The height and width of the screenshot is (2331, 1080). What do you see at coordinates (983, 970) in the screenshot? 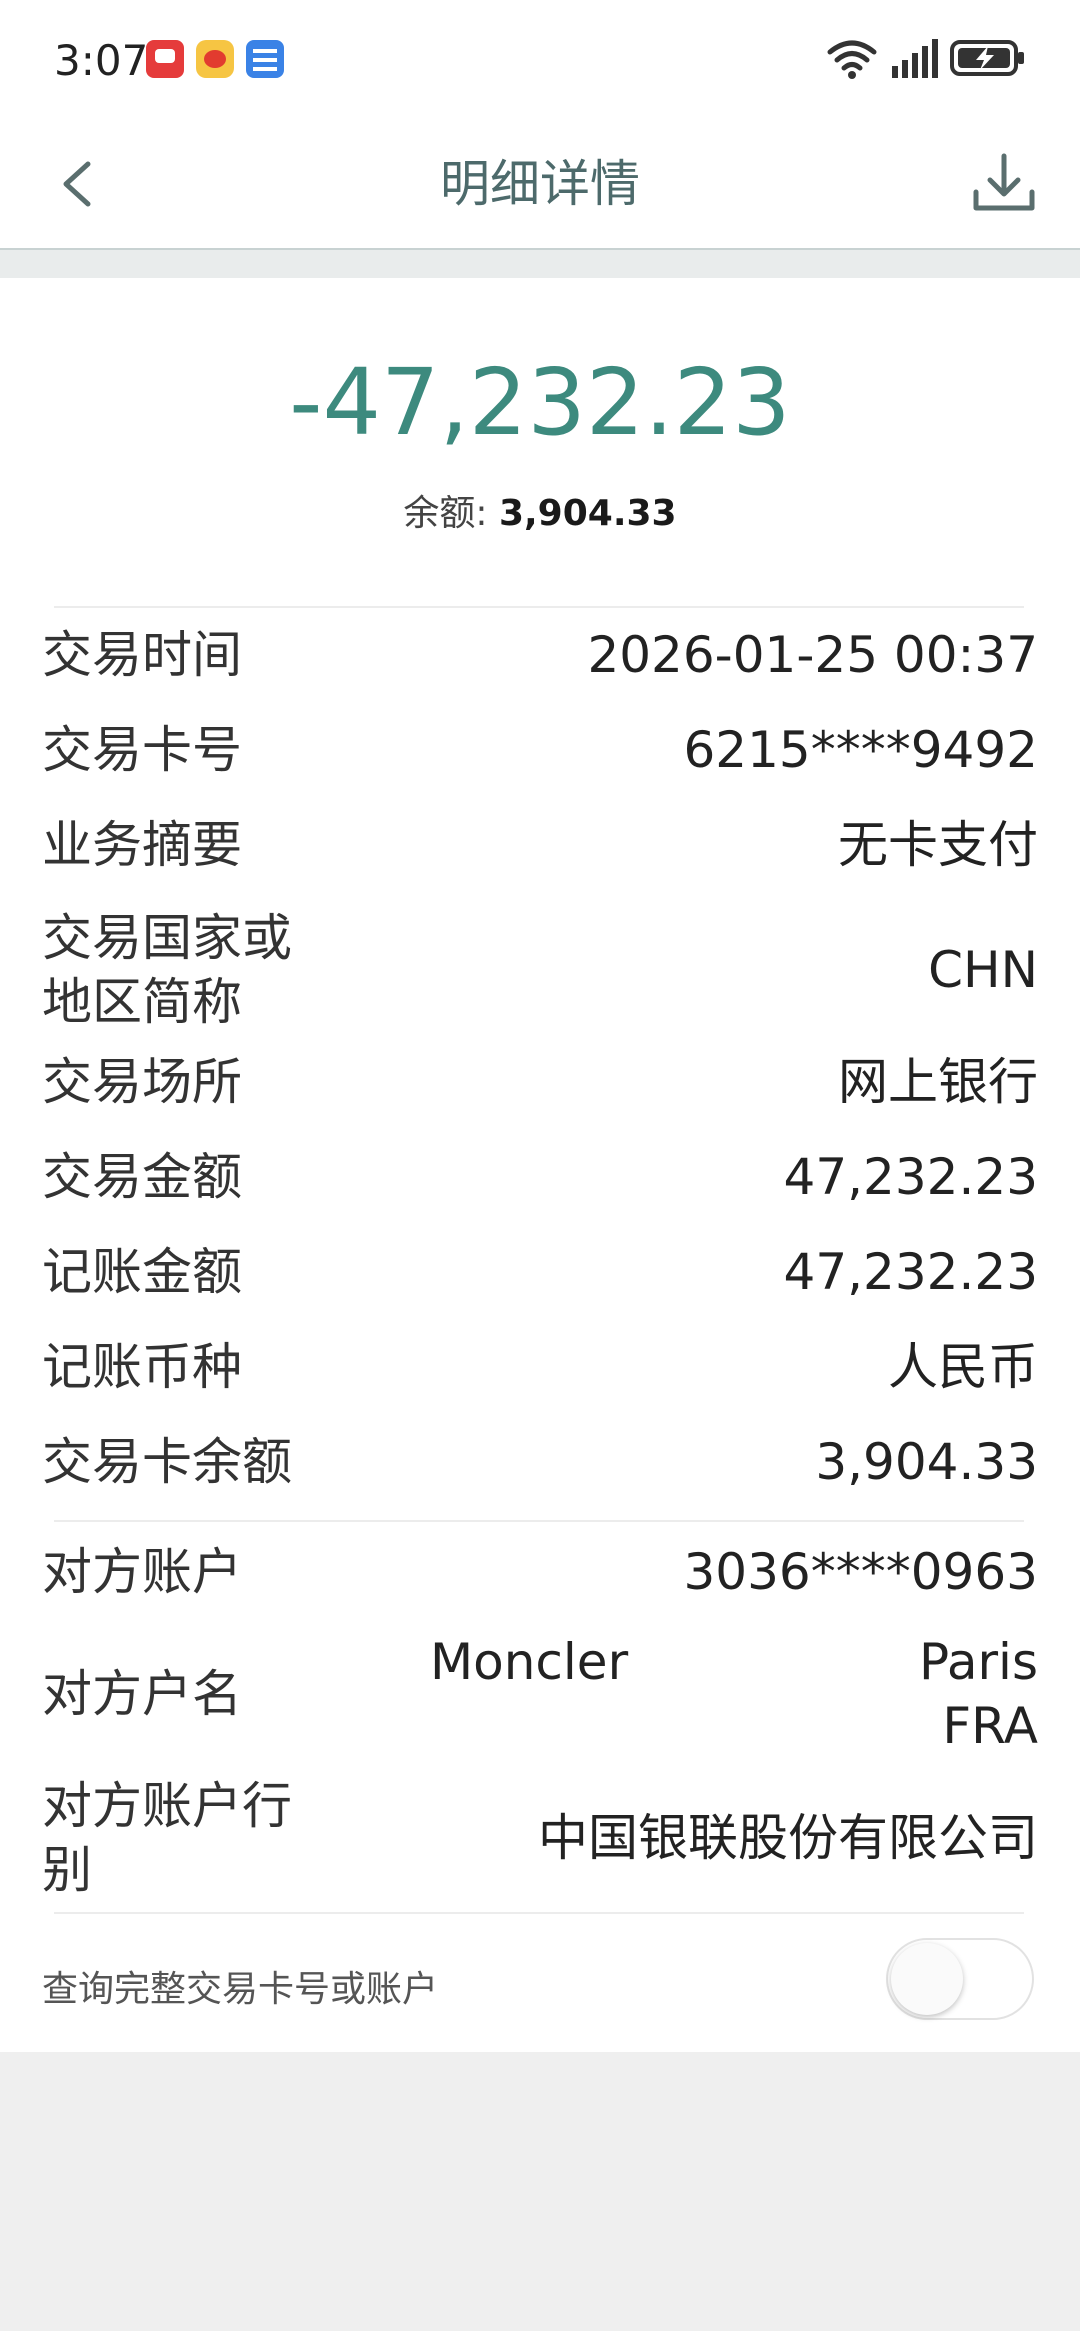
I see `detail-value: CHN` at bounding box center [983, 970].